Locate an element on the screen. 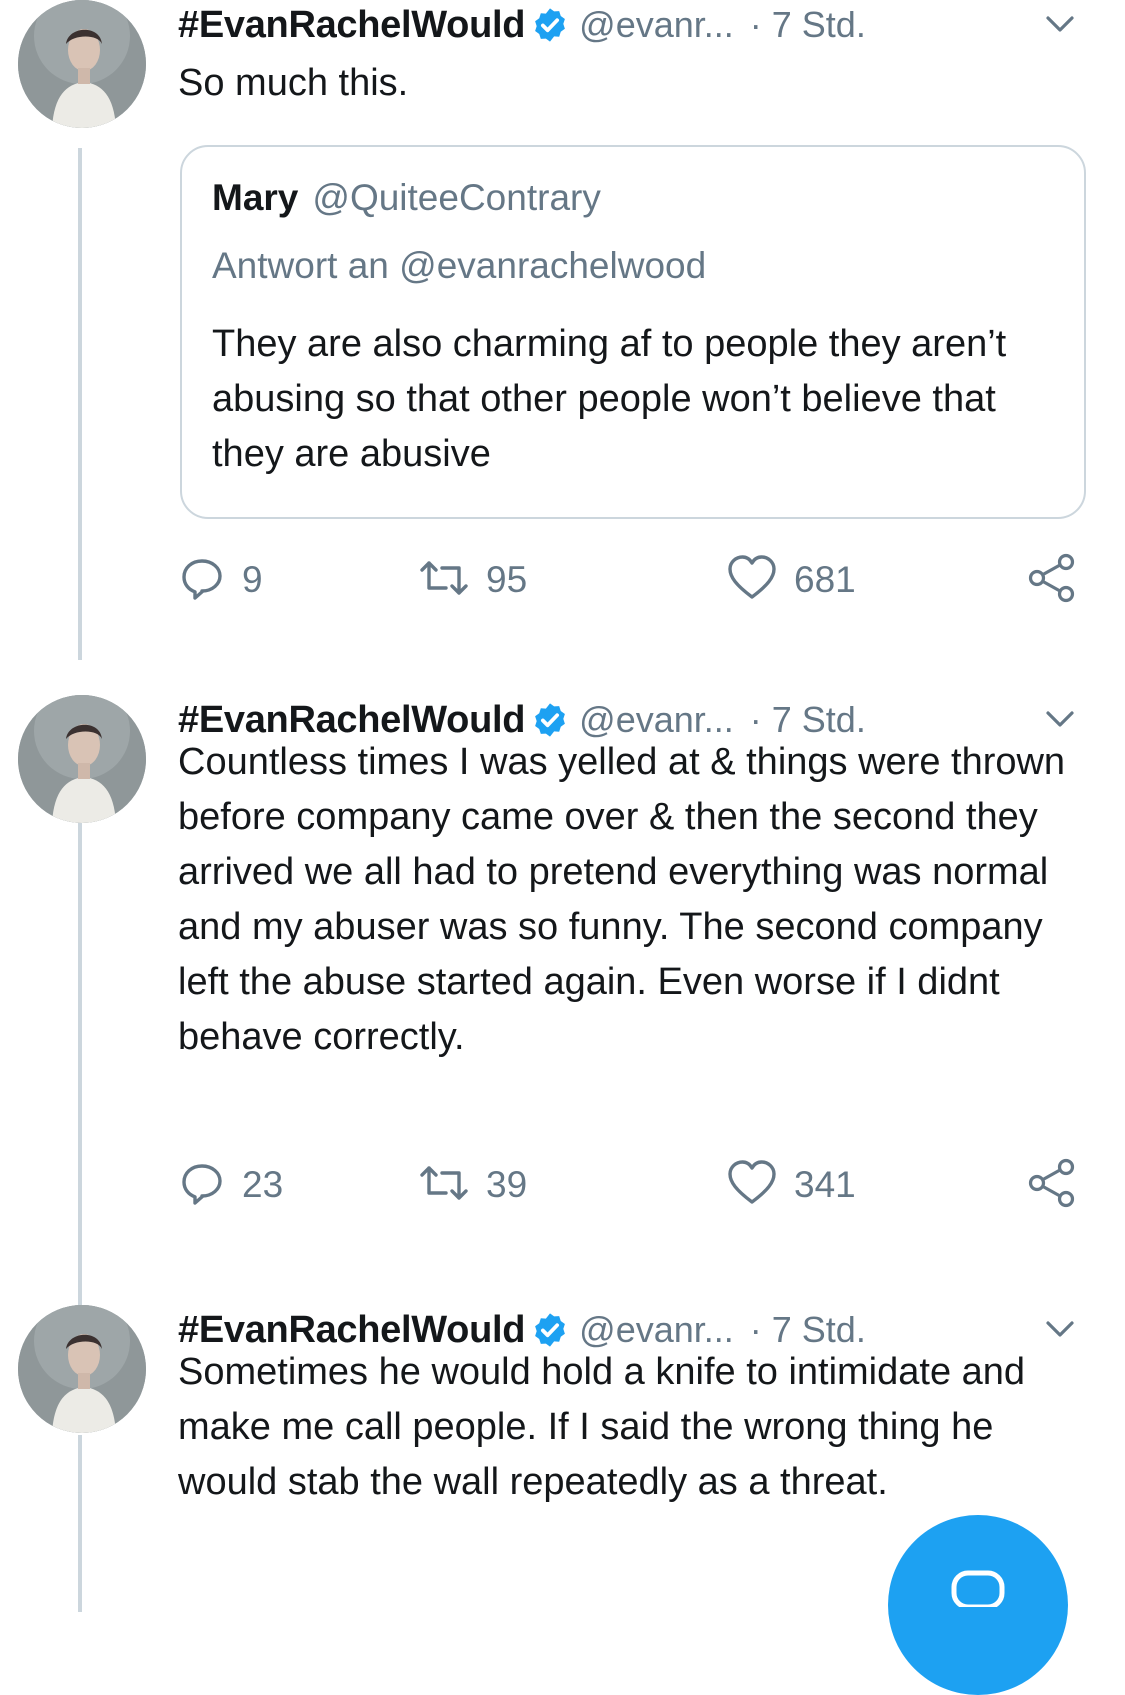 This screenshot has width=1125, height=1695. quoted-display-name: Mary is located at coordinates (255, 197).